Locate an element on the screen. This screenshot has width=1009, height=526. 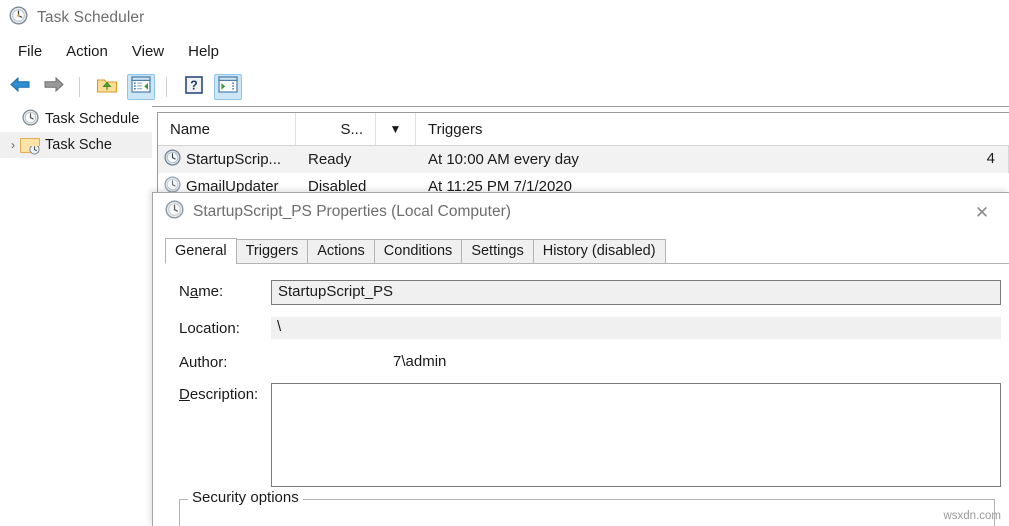
help-button: ? is located at coordinates (194, 87).